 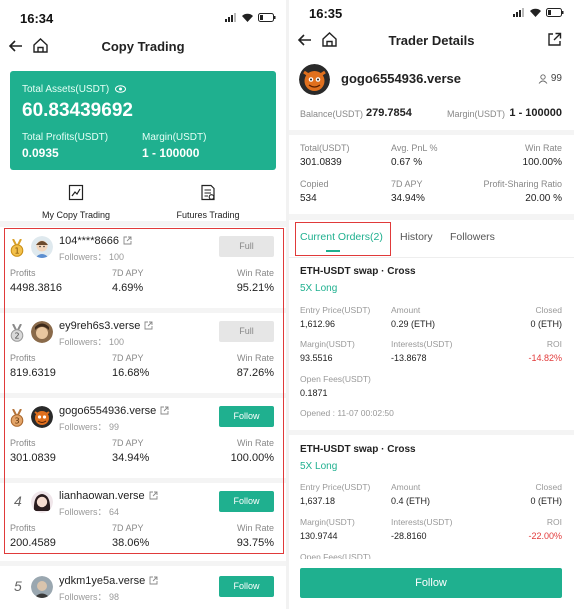 I want to click on page-title: Copy Trading, so click(x=143, y=46).